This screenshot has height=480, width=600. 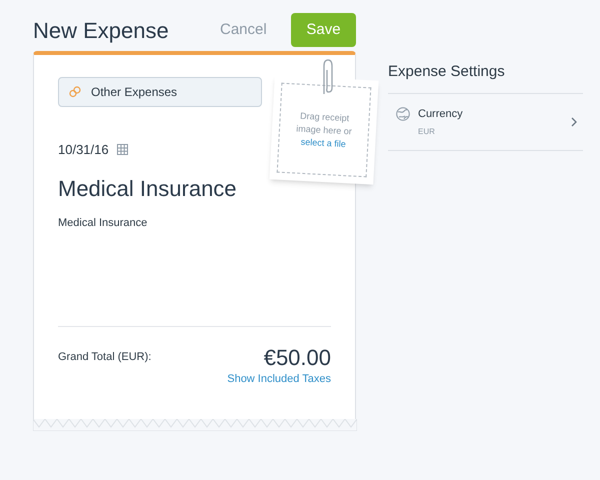 I want to click on settings-row: Currency EUR, so click(x=485, y=122).